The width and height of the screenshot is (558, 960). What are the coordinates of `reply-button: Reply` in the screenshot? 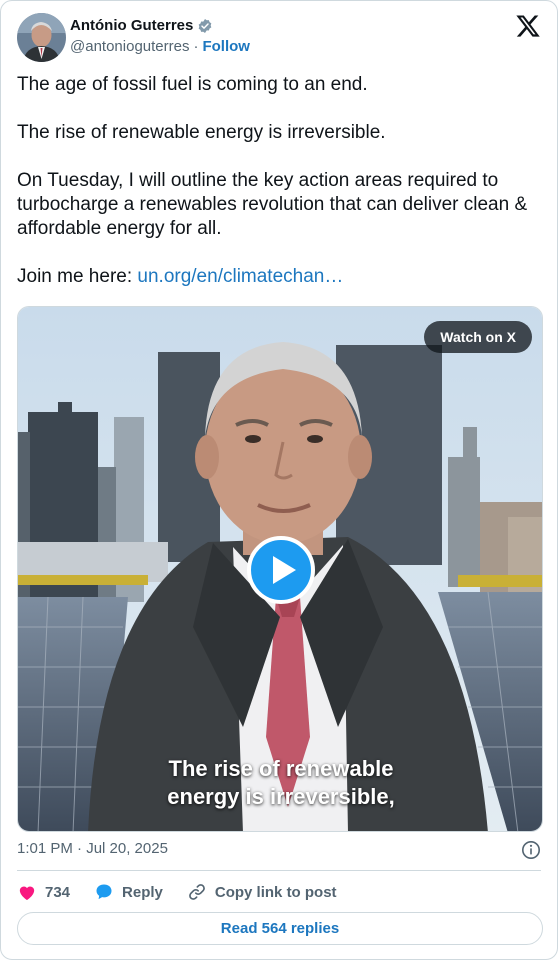 It's located at (128, 892).